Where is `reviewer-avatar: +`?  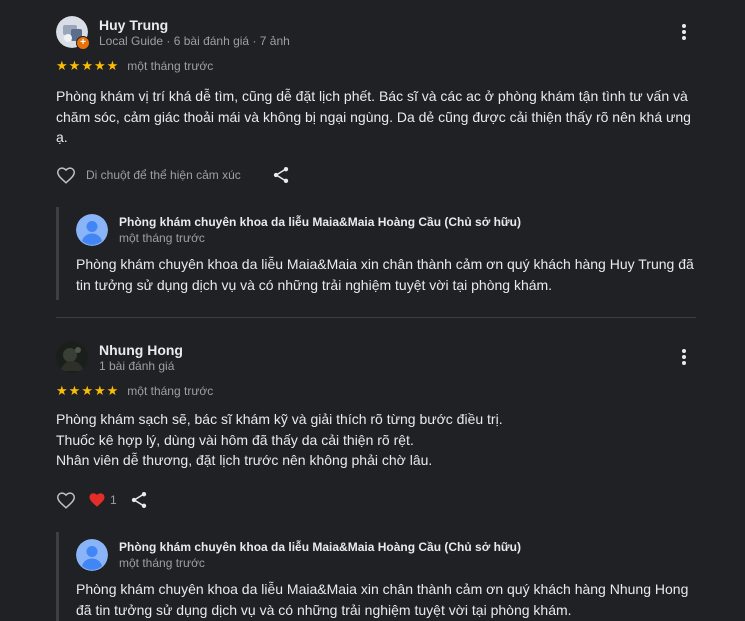 reviewer-avatar: + is located at coordinates (73, 33).